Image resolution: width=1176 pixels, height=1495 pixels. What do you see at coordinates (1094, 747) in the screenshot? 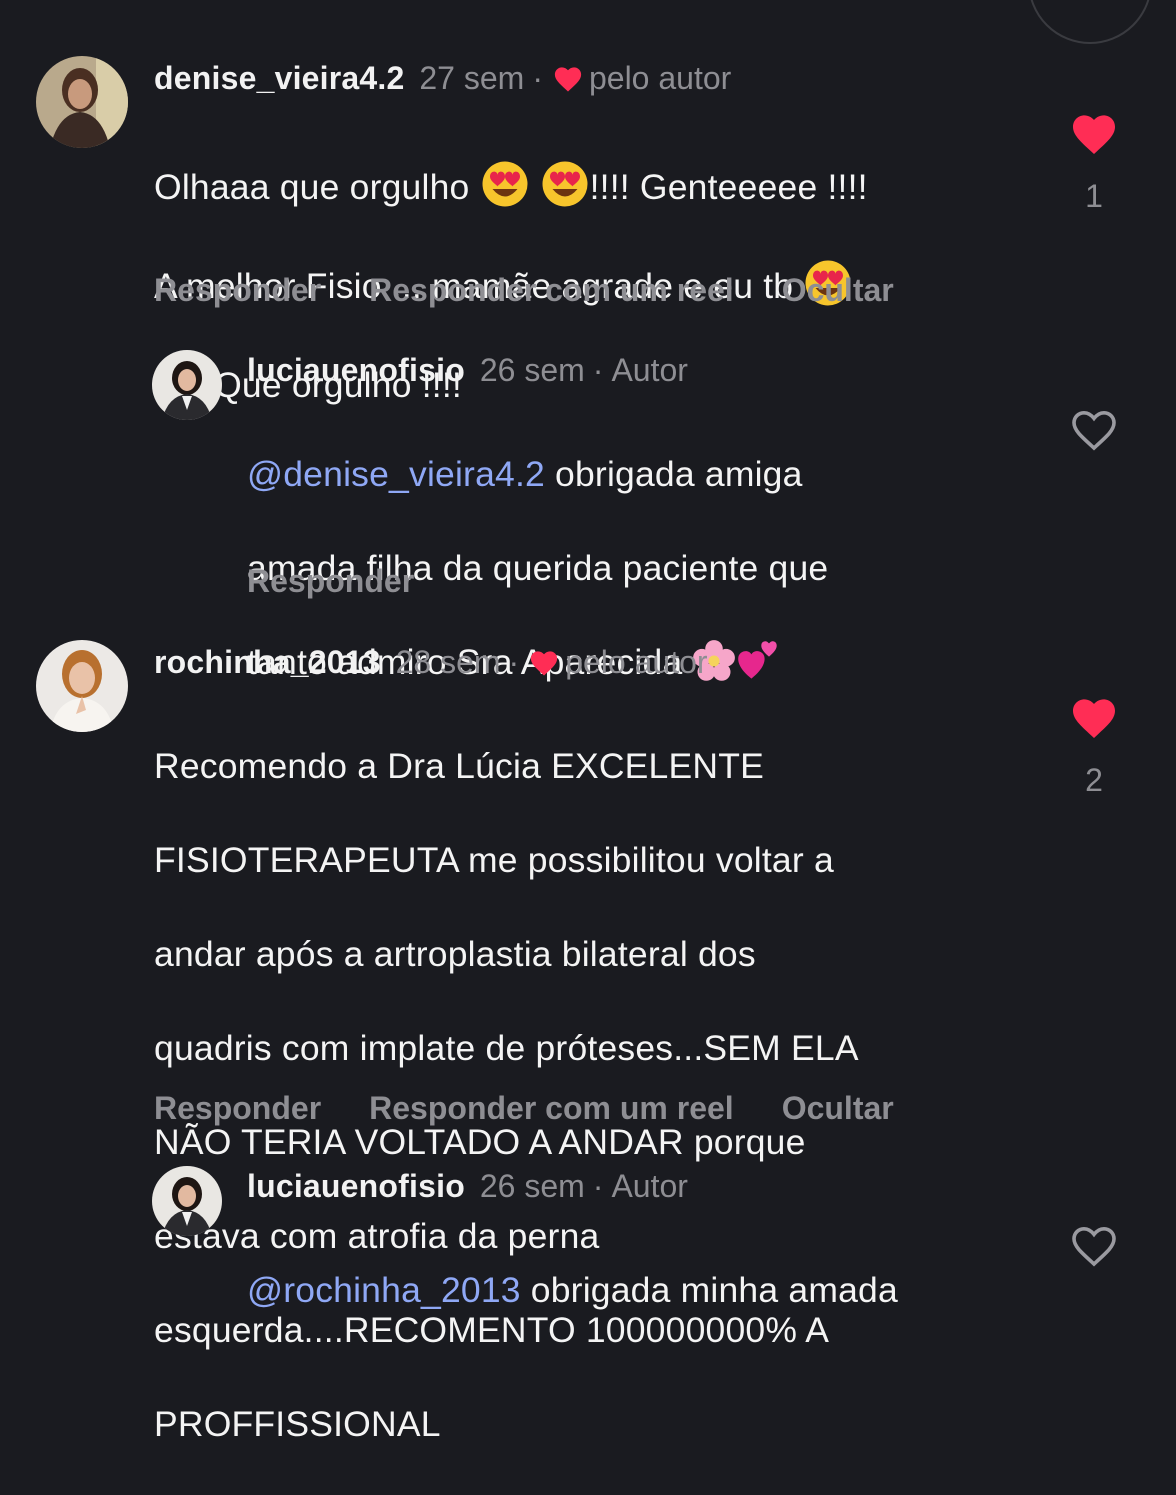
I see `like-control: 2` at bounding box center [1094, 747].